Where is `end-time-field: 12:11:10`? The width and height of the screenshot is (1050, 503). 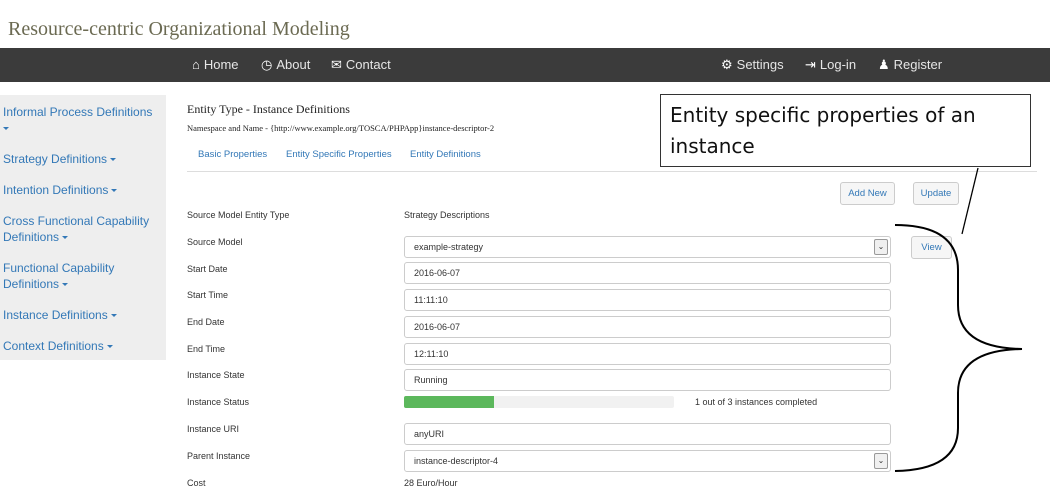
end-time-field: 12:11:10 is located at coordinates (647, 354).